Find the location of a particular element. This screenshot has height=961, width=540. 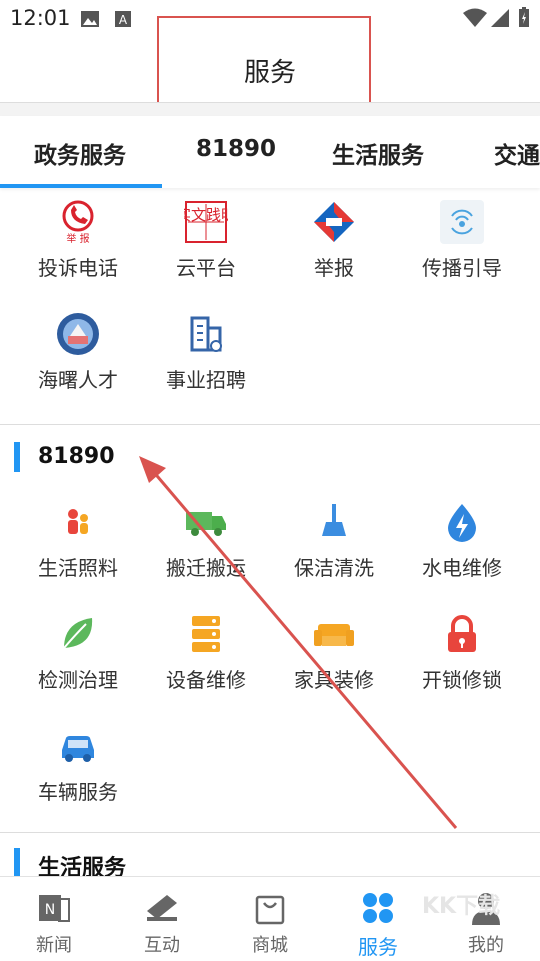

nav-service: 服务 is located at coordinates (378, 919).